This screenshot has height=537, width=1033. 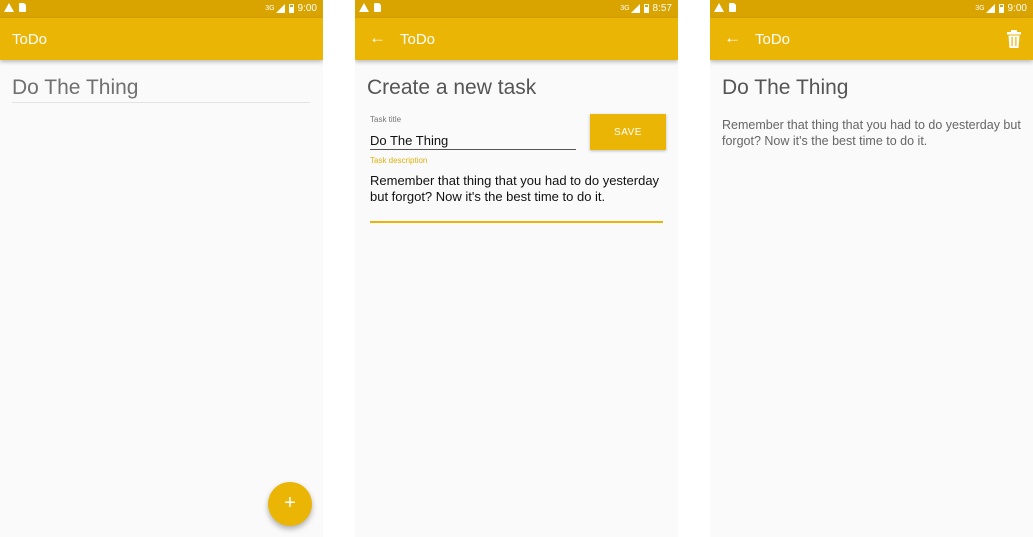 I want to click on add-task-button: +, so click(x=290, y=504).